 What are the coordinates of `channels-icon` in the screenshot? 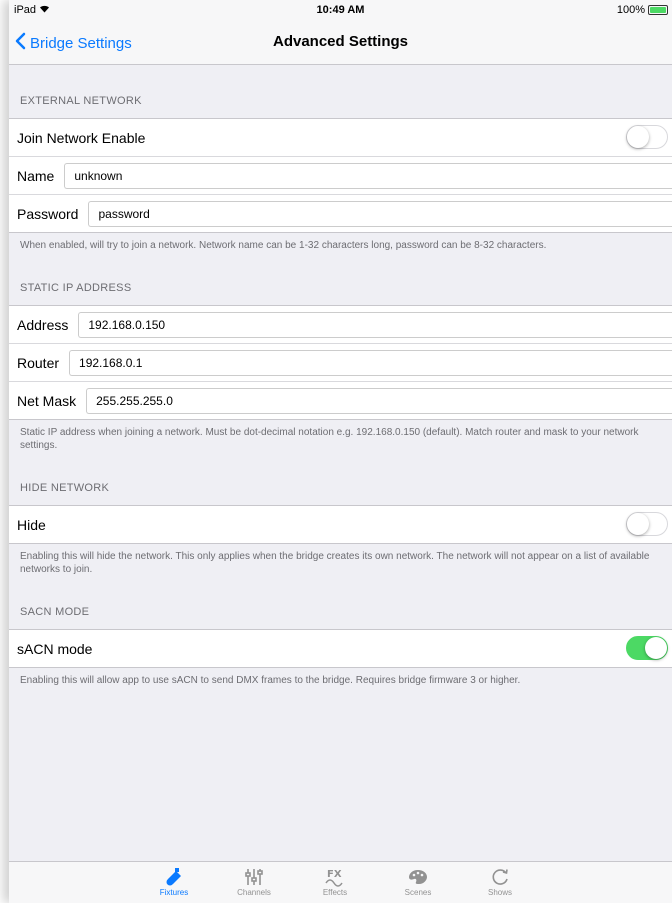 It's located at (254, 877).